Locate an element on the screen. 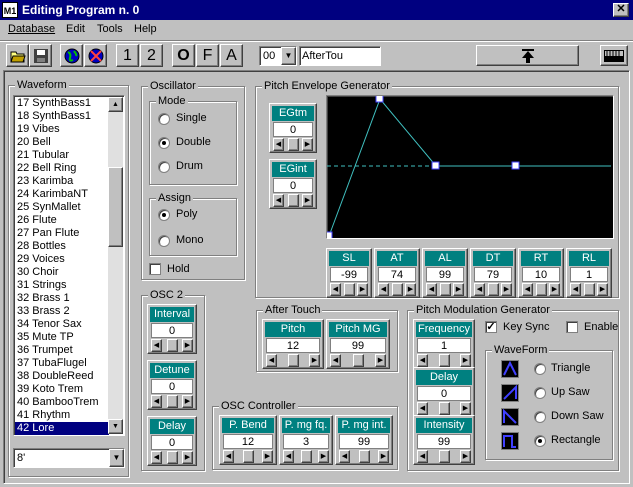 The height and width of the screenshot is (487, 633). pmg-intensity-decrement: ◀ is located at coordinates (422, 456).